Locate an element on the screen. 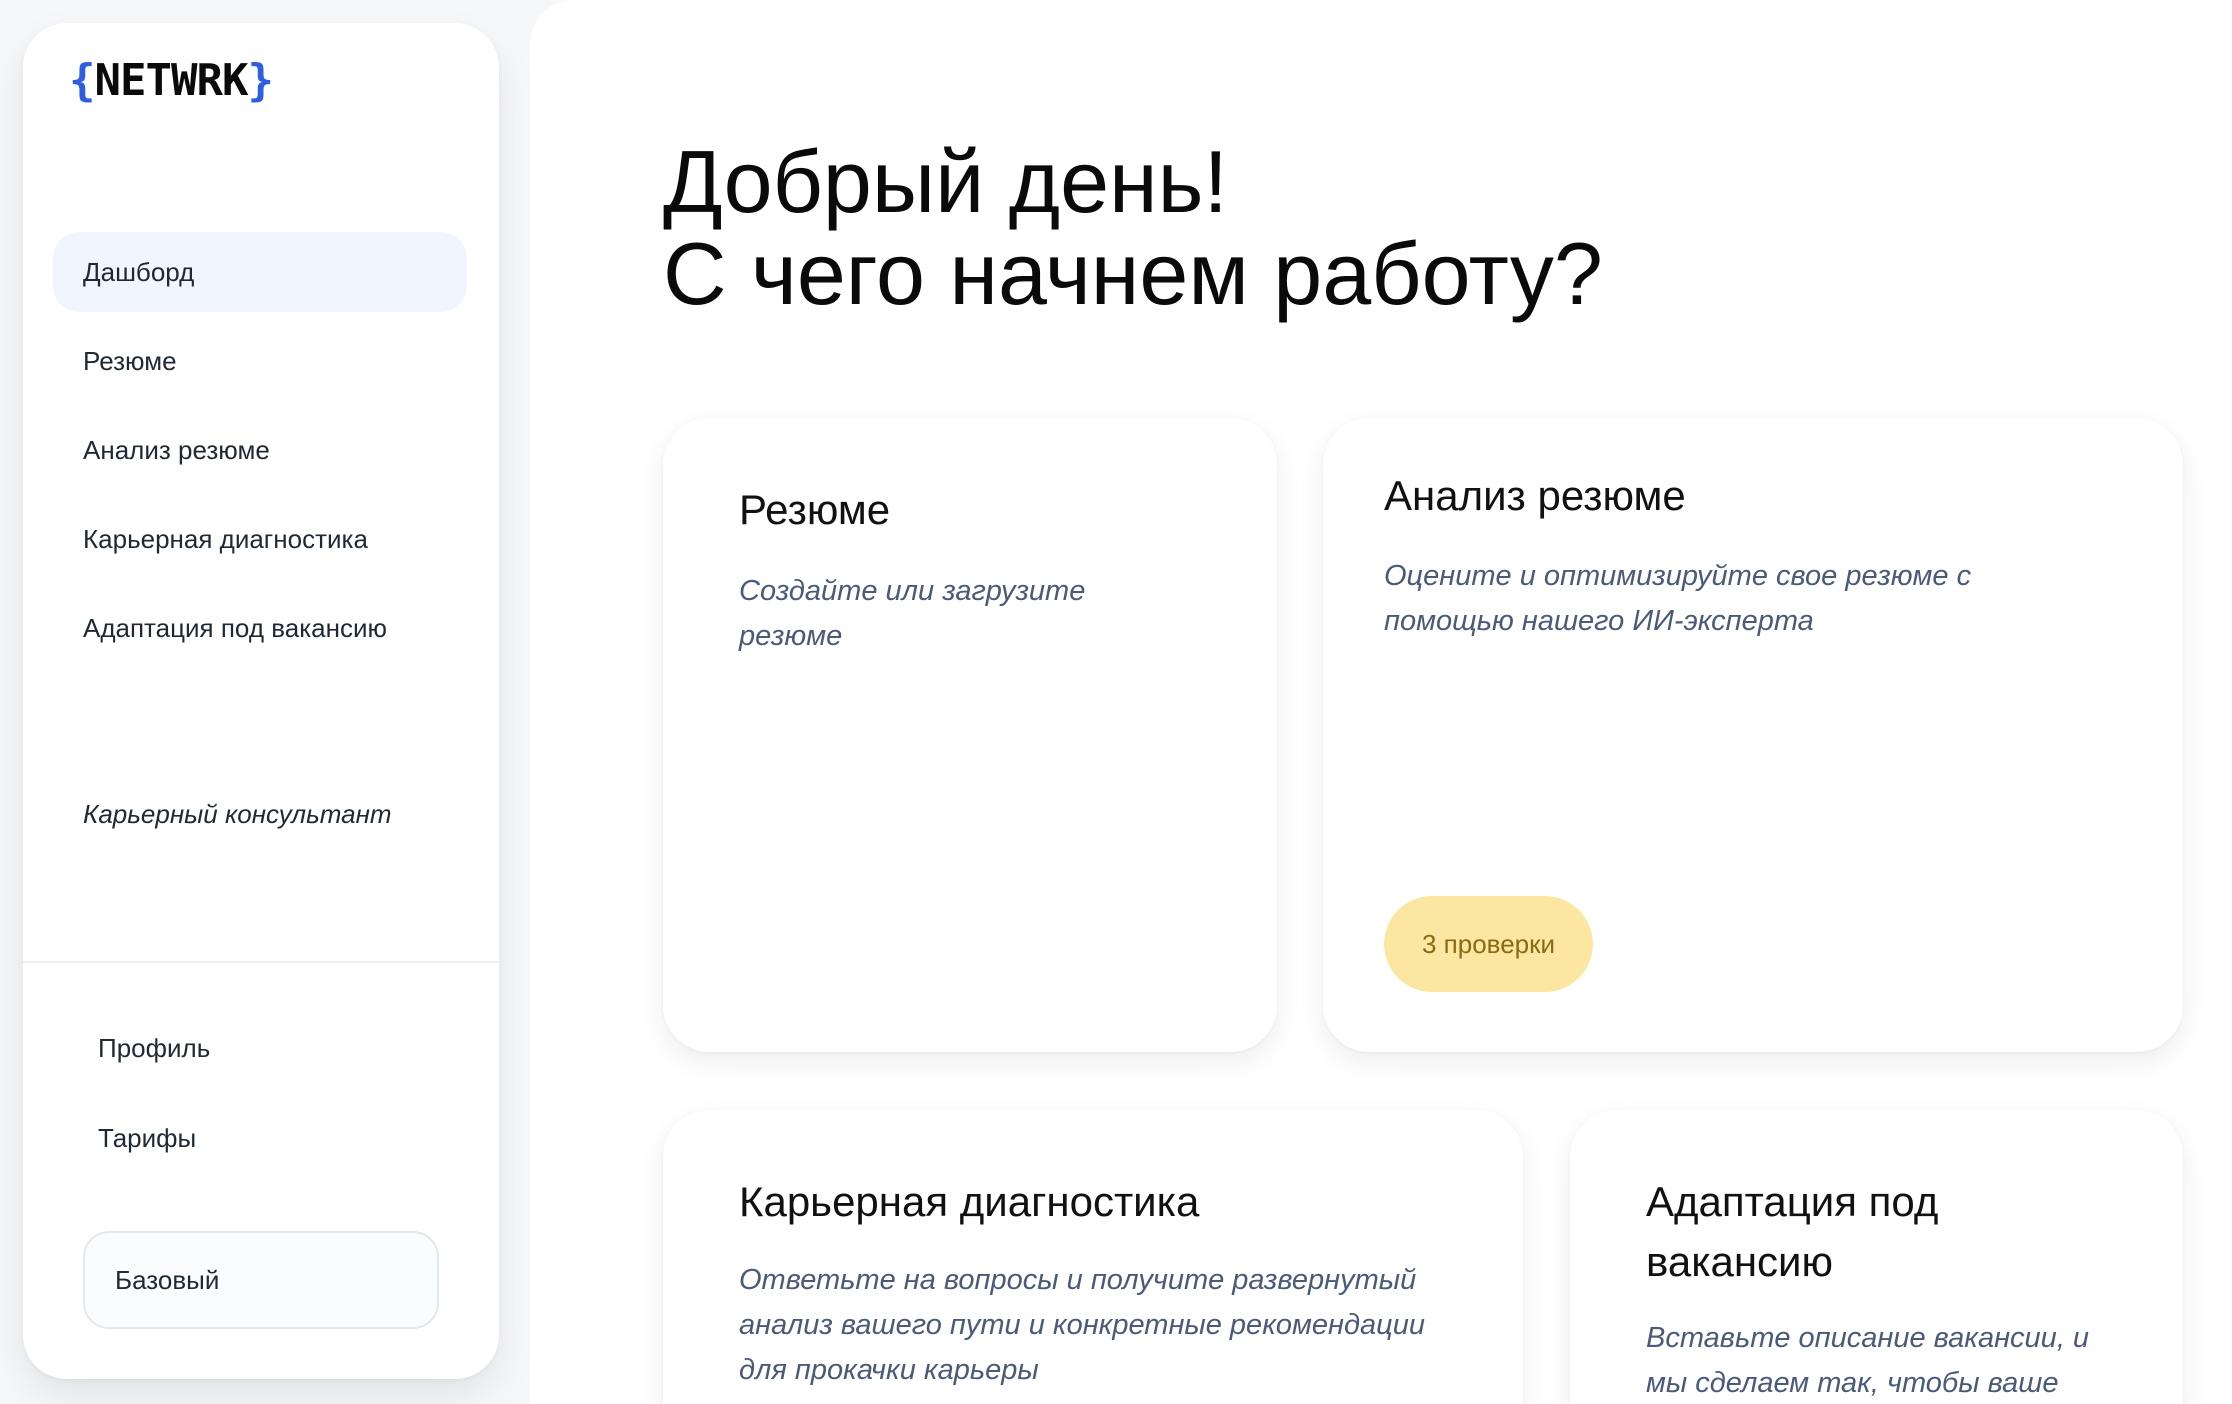 The width and height of the screenshot is (2232, 1404). greeting-line-2: С чего начнем работу? is located at coordinates (1133, 273).